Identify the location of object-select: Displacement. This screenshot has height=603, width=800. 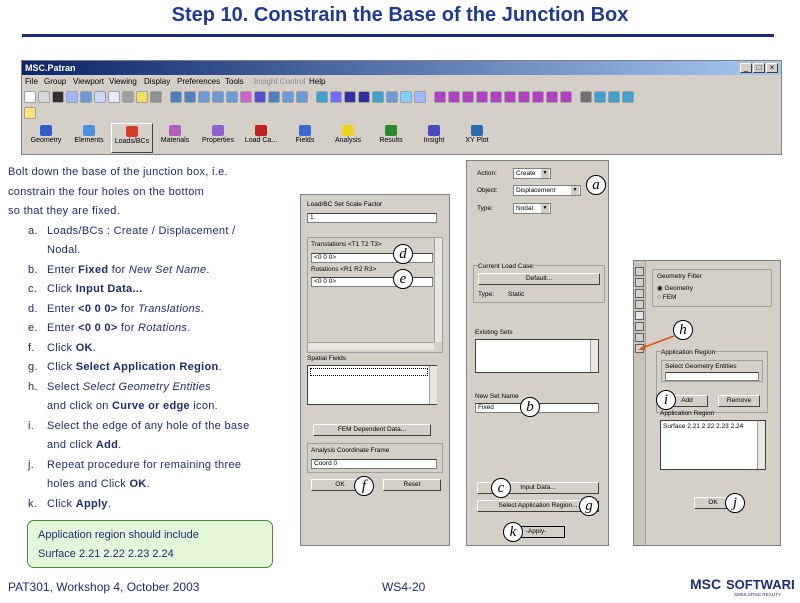
(547, 190).